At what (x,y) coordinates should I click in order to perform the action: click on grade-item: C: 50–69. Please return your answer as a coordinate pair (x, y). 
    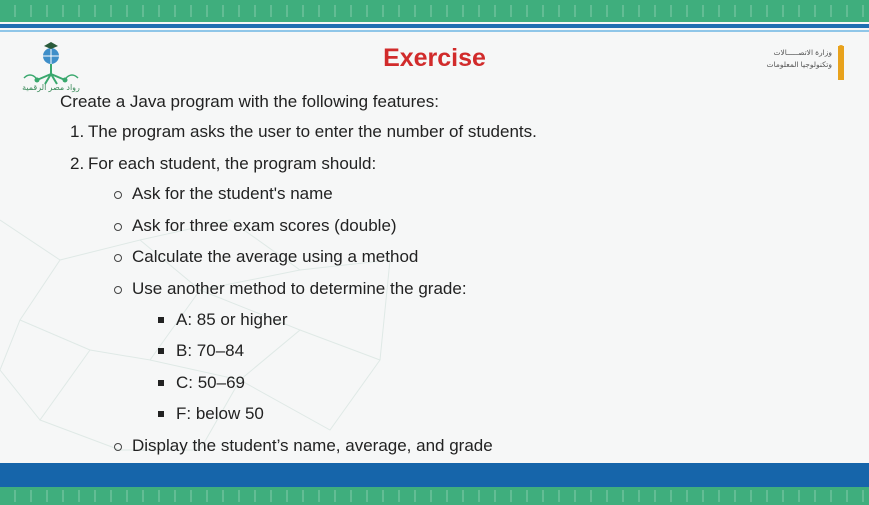
    Looking at the image, I should click on (463, 383).